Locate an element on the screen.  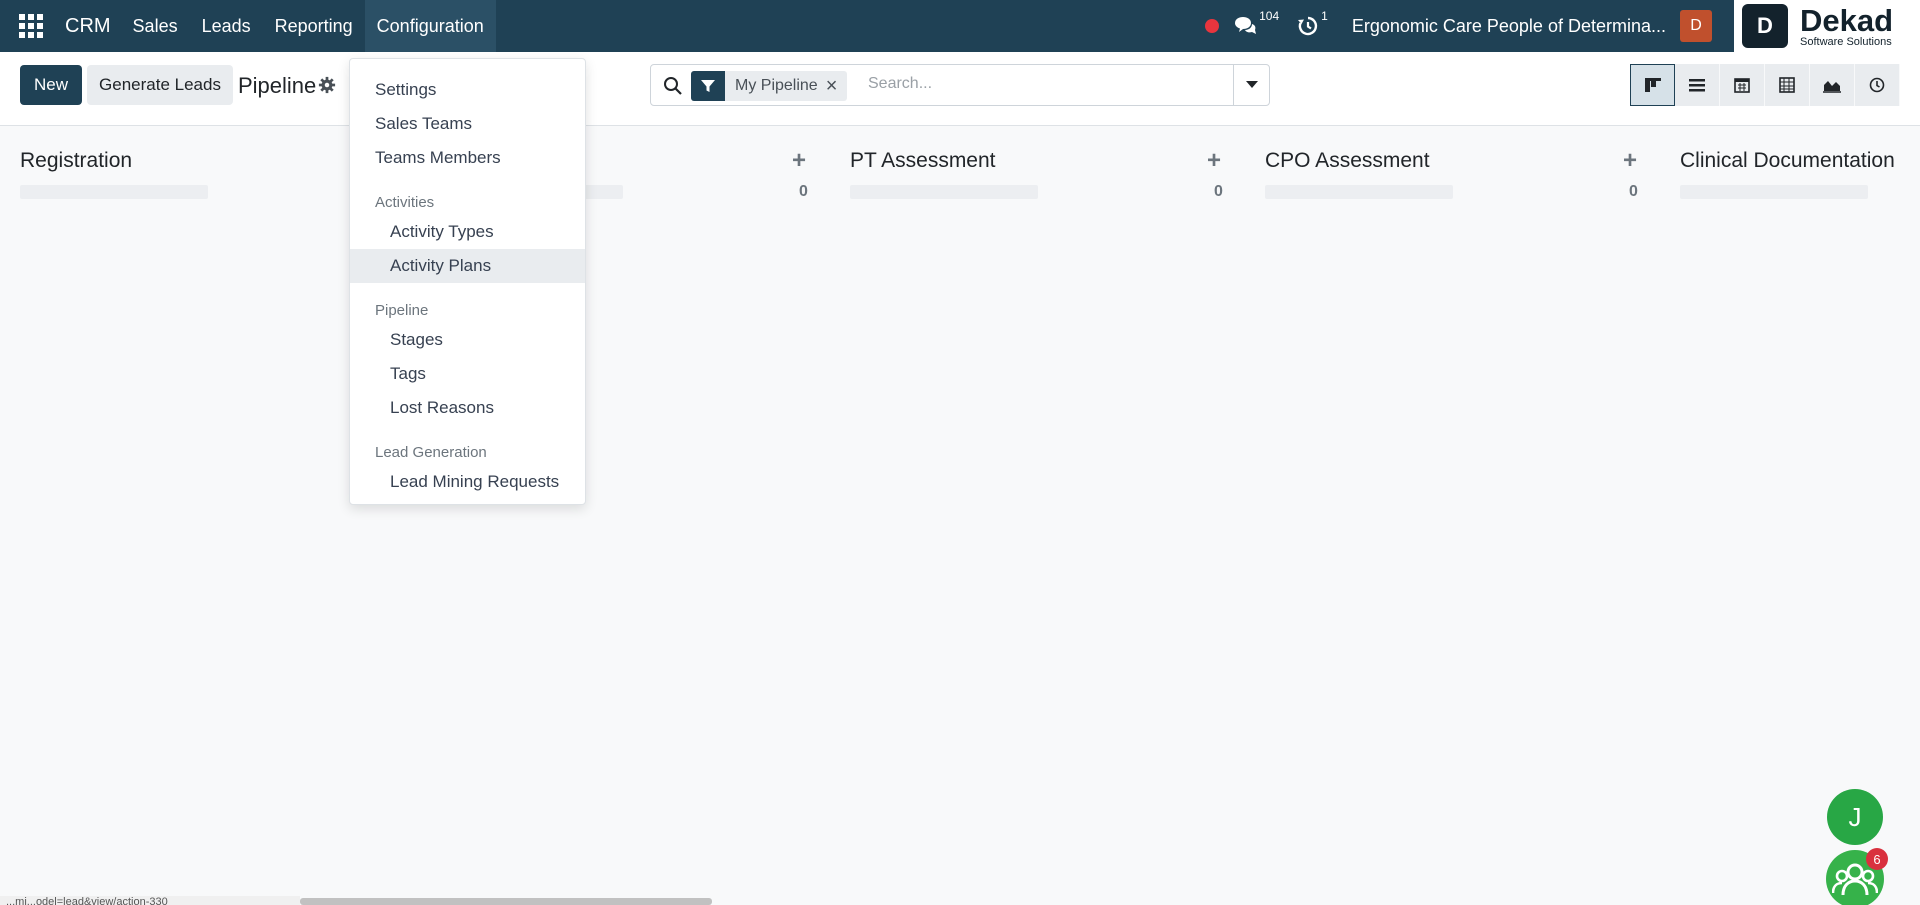
menu-header-lead-generation: Lead Generation is located at coordinates (431, 452).